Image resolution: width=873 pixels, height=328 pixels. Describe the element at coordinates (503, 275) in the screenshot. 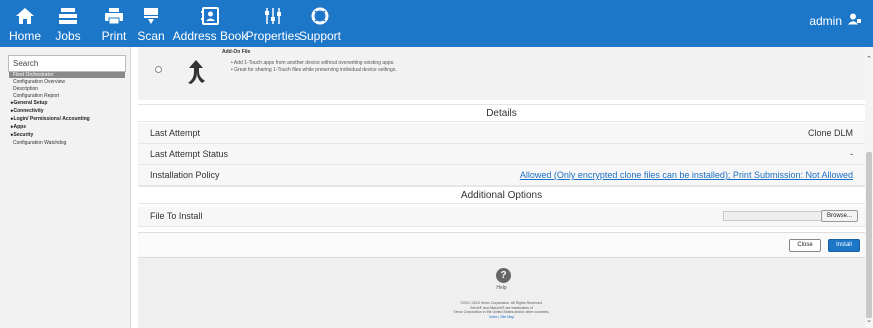

I see `help-icon: ?` at that location.